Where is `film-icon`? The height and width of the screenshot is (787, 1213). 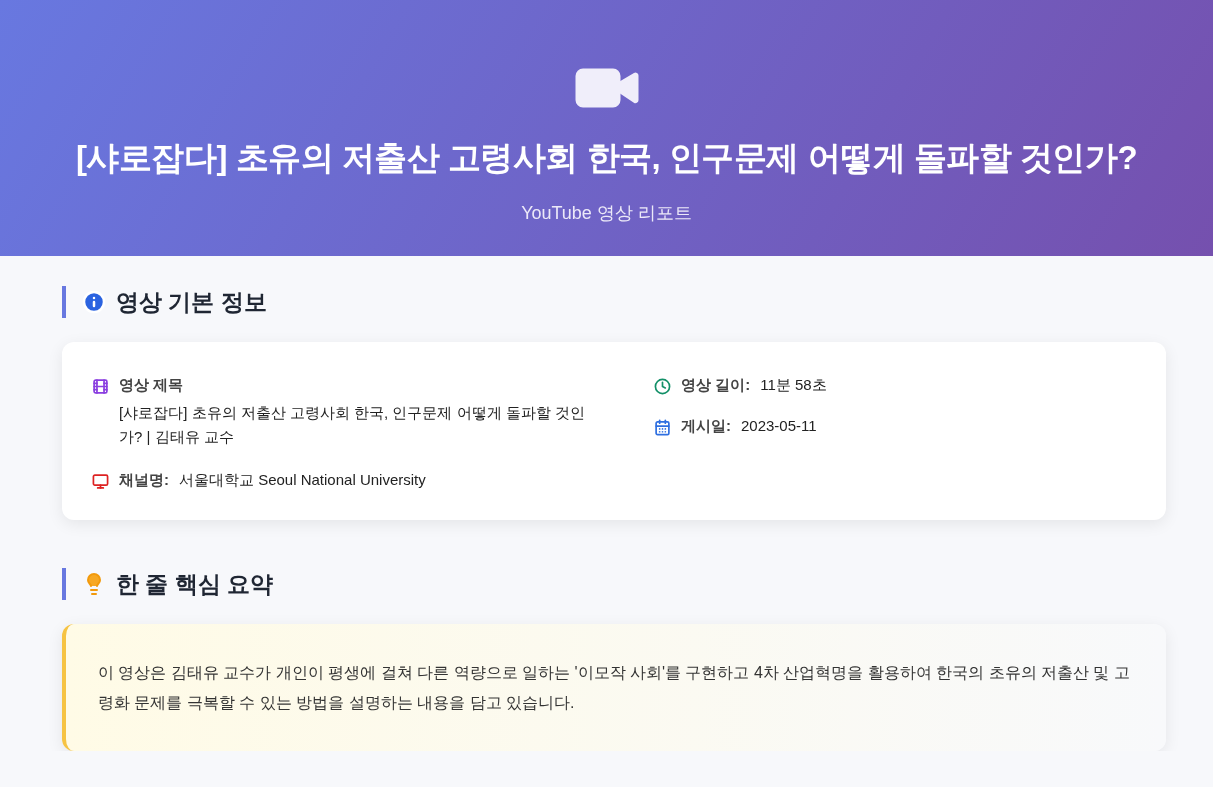
film-icon is located at coordinates (100, 386).